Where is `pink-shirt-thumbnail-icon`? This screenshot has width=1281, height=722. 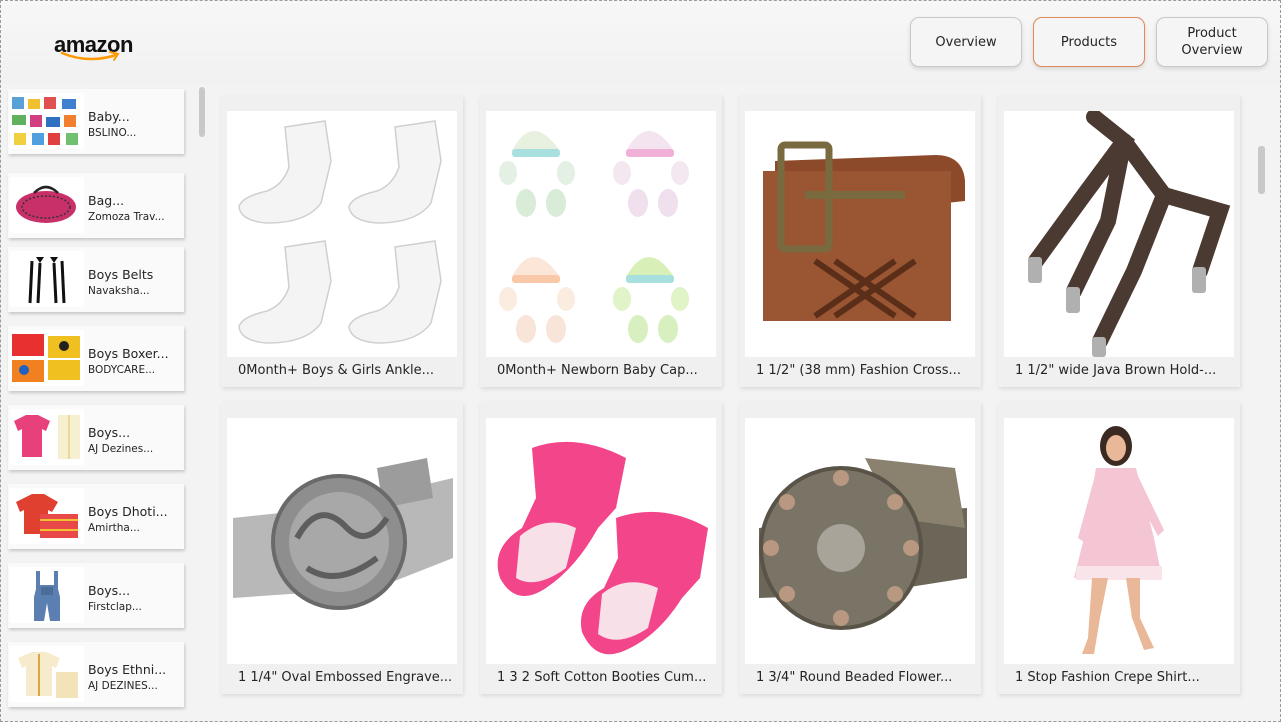 pink-shirt-thumbnail-icon is located at coordinates (47, 437).